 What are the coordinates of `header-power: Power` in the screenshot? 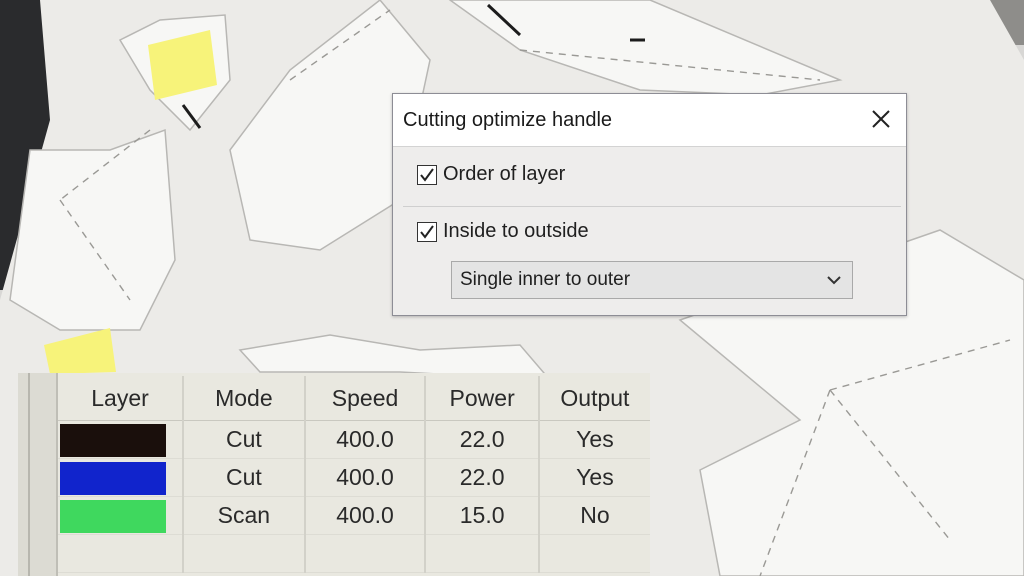 It's located at (482, 398).